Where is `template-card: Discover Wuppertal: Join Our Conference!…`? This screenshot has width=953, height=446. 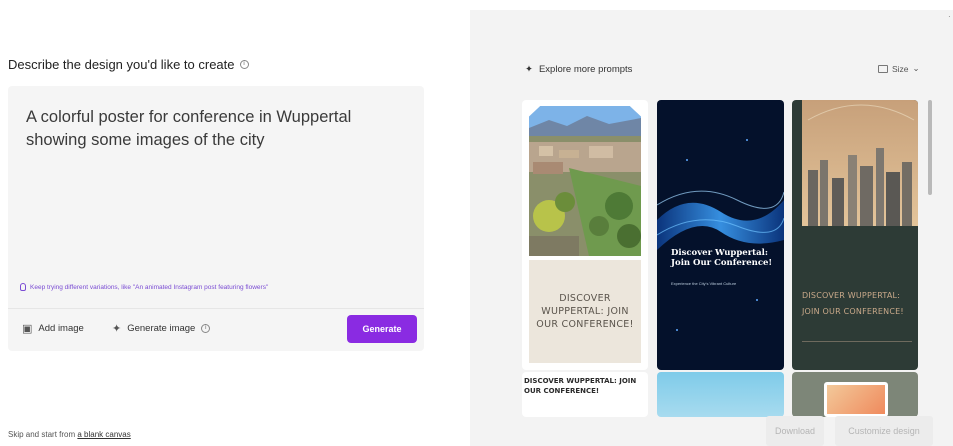 template-card: Discover Wuppertal: Join Our Conference!… is located at coordinates (720, 235).